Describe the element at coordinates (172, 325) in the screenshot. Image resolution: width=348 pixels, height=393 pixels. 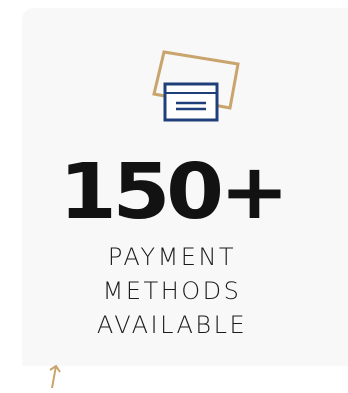
I see `stat-label-line-3: AVAILABLE` at that location.